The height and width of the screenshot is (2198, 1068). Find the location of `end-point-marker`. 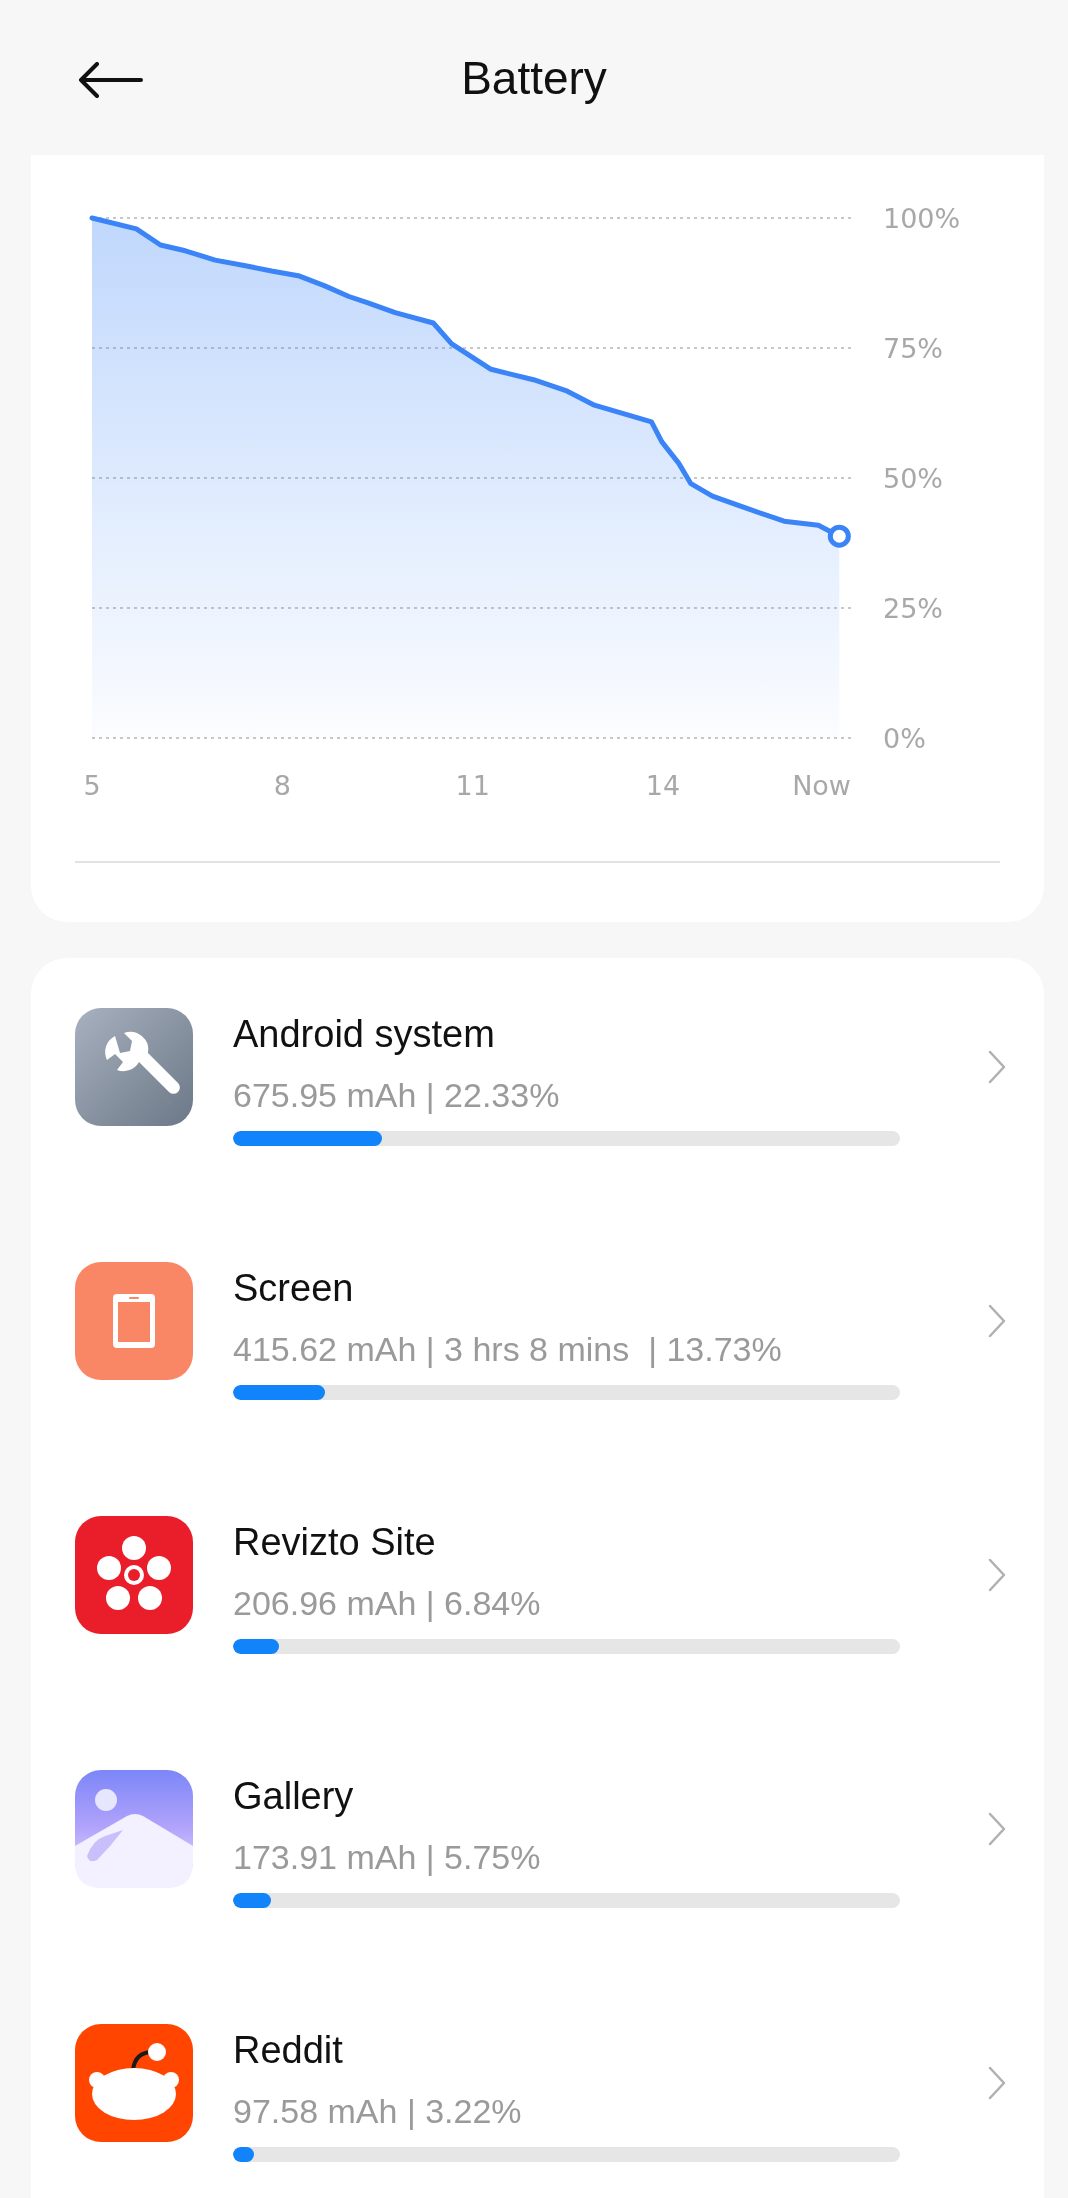

end-point-marker is located at coordinates (839, 536).